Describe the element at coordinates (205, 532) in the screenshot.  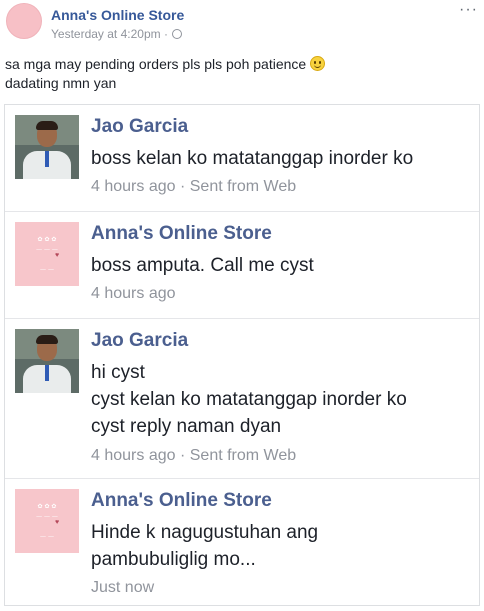
I see `message-line: Hinde k nagugustuhan ang` at that location.